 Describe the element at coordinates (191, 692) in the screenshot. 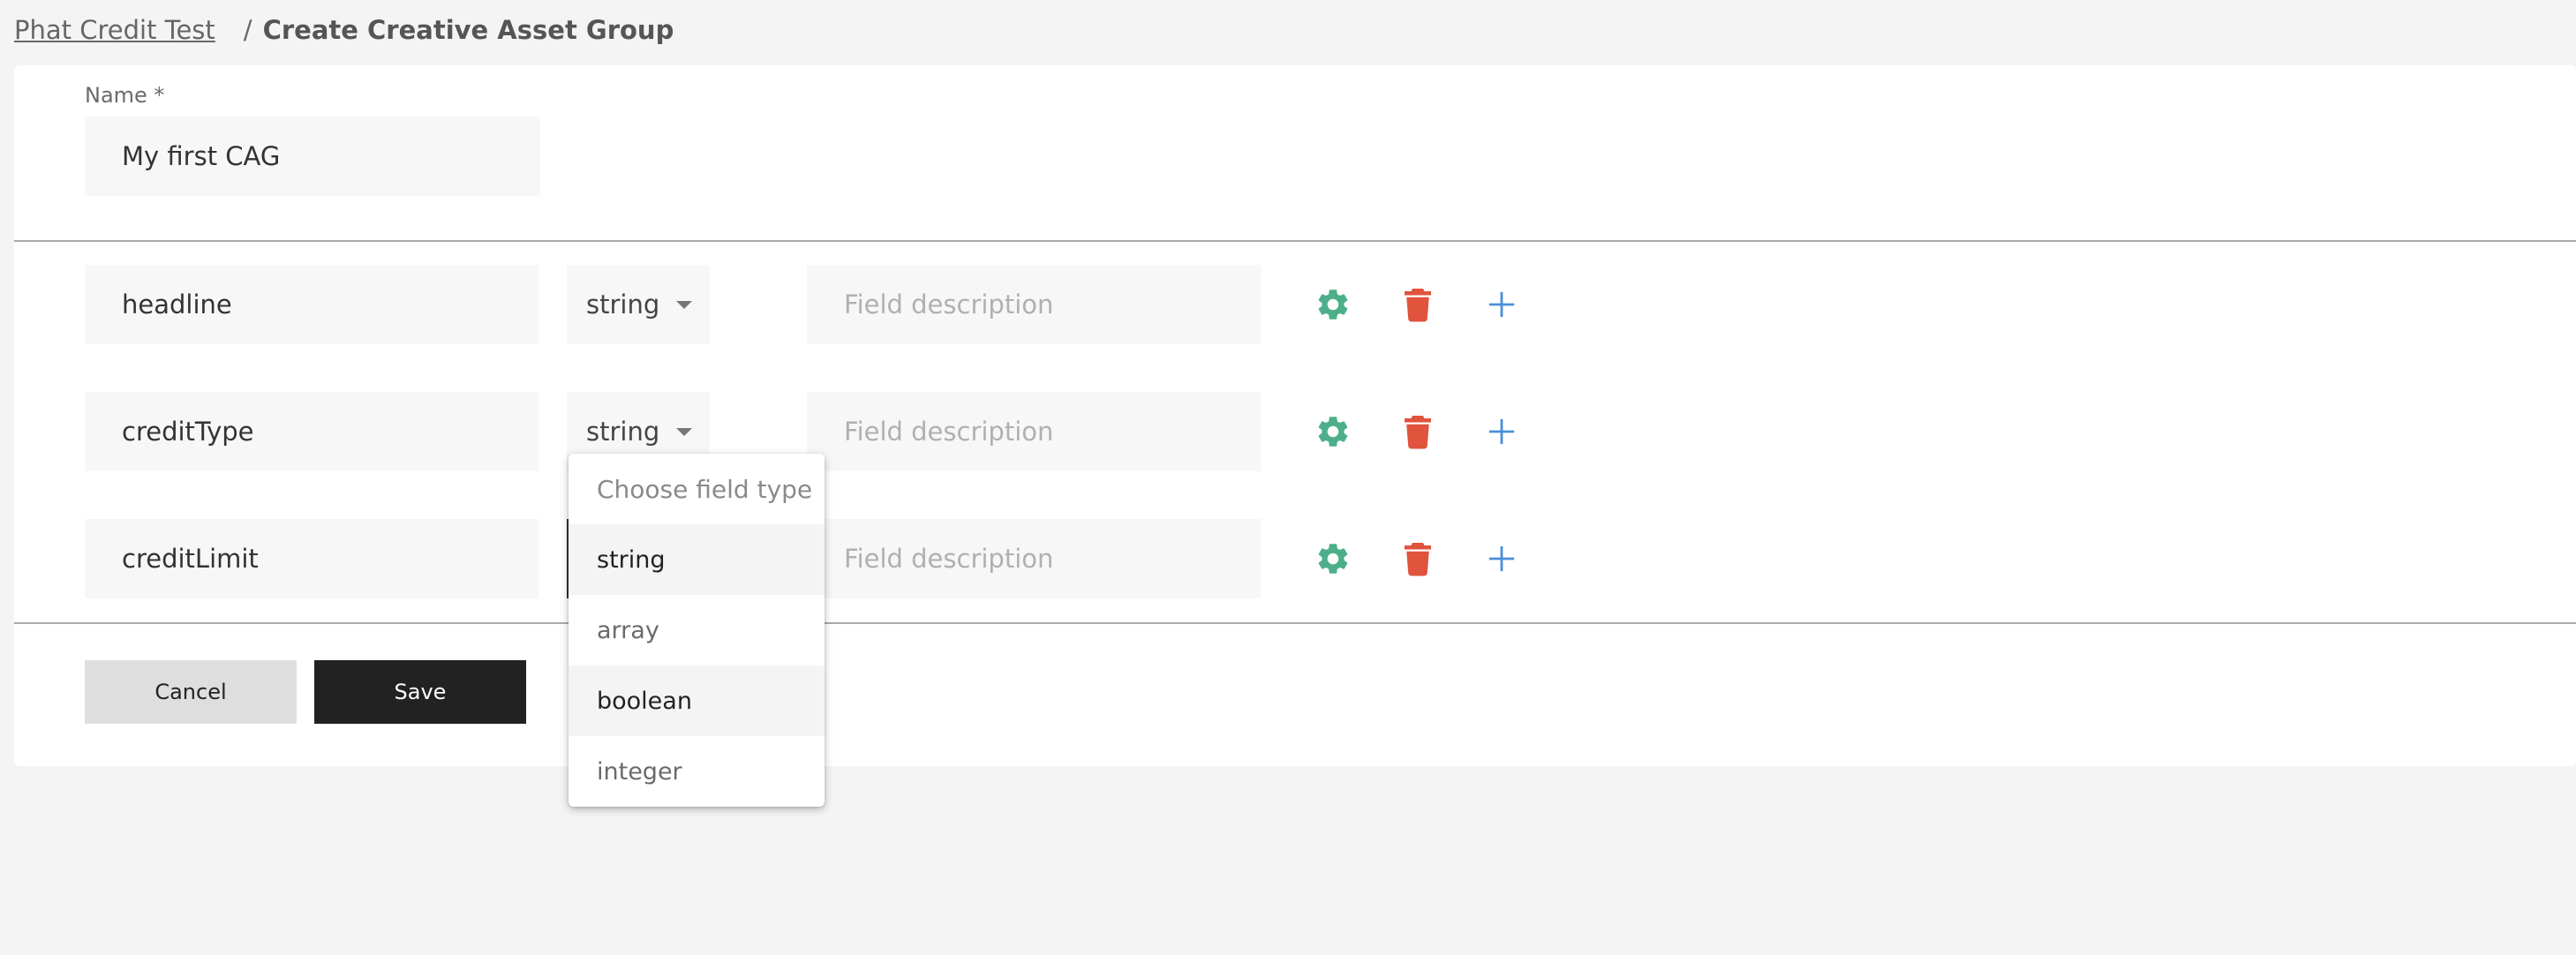

I see `cancel-button: Cancel` at that location.